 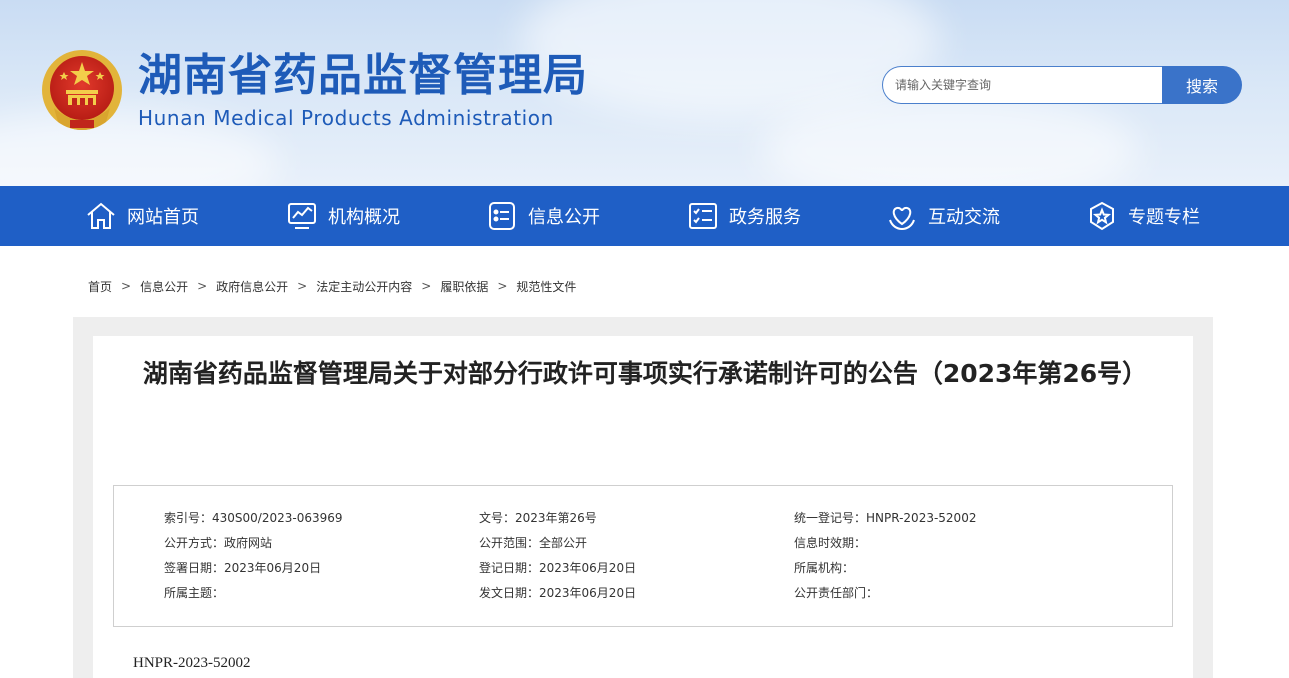 What do you see at coordinates (964, 217) in the screenshot?
I see `nav-label: 互动交流` at bounding box center [964, 217].